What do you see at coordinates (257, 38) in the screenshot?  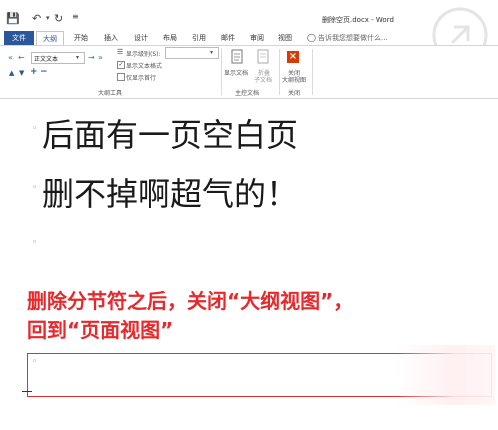 I see `tab-review: 审阅` at bounding box center [257, 38].